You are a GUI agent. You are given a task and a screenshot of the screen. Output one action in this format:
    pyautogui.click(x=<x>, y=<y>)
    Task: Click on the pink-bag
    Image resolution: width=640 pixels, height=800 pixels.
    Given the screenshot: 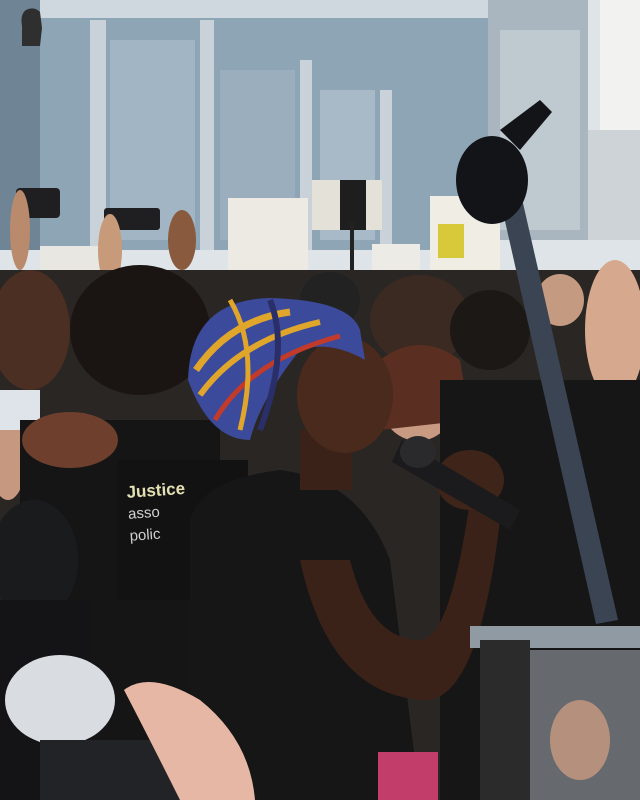 What is the action you would take?
    pyautogui.click(x=408, y=776)
    